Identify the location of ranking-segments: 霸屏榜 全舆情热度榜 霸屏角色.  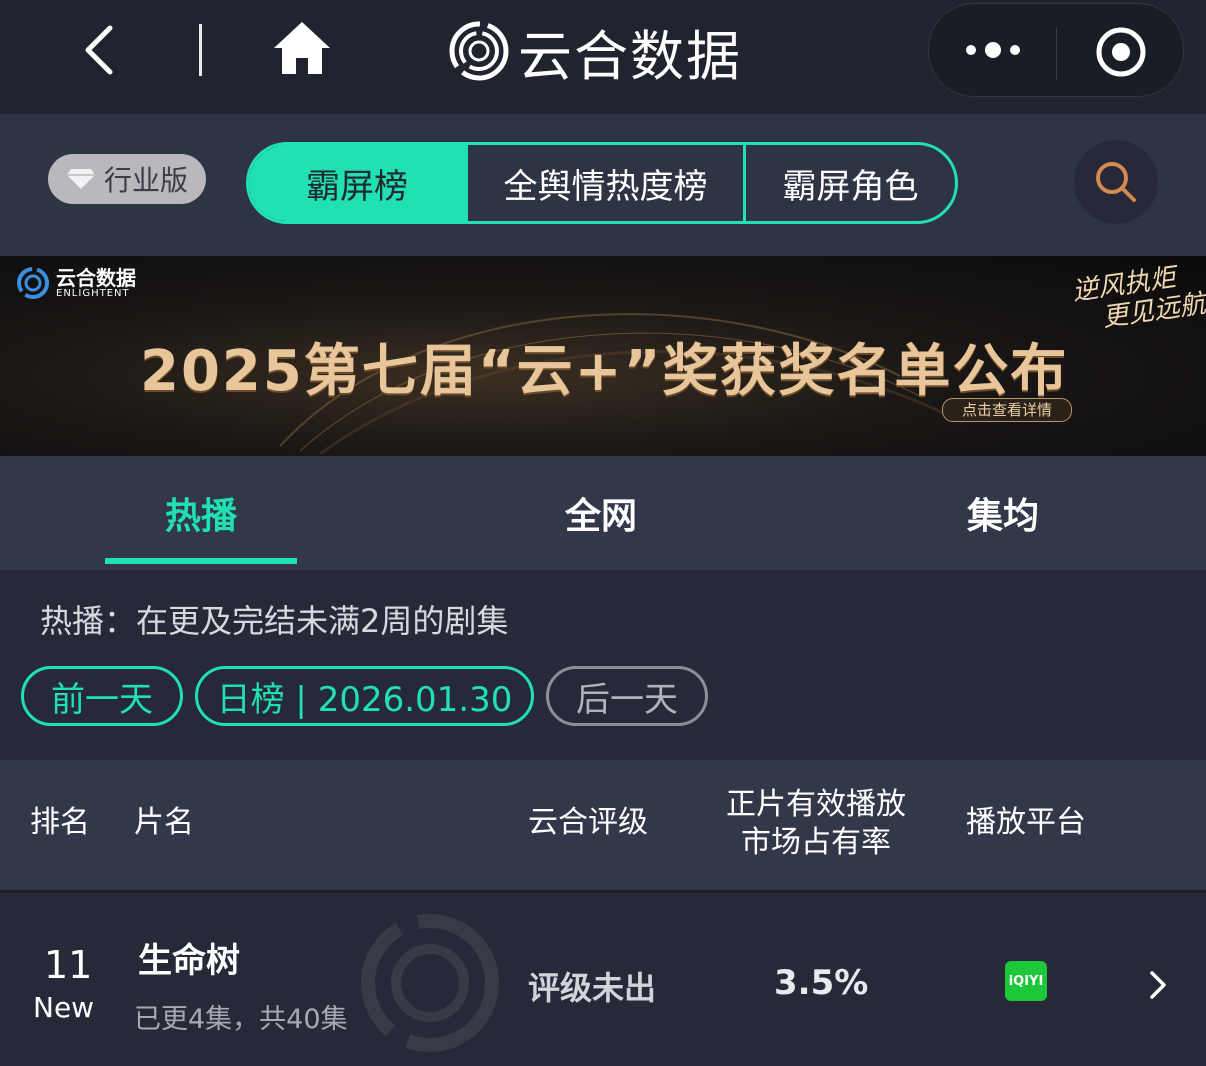
(602, 183).